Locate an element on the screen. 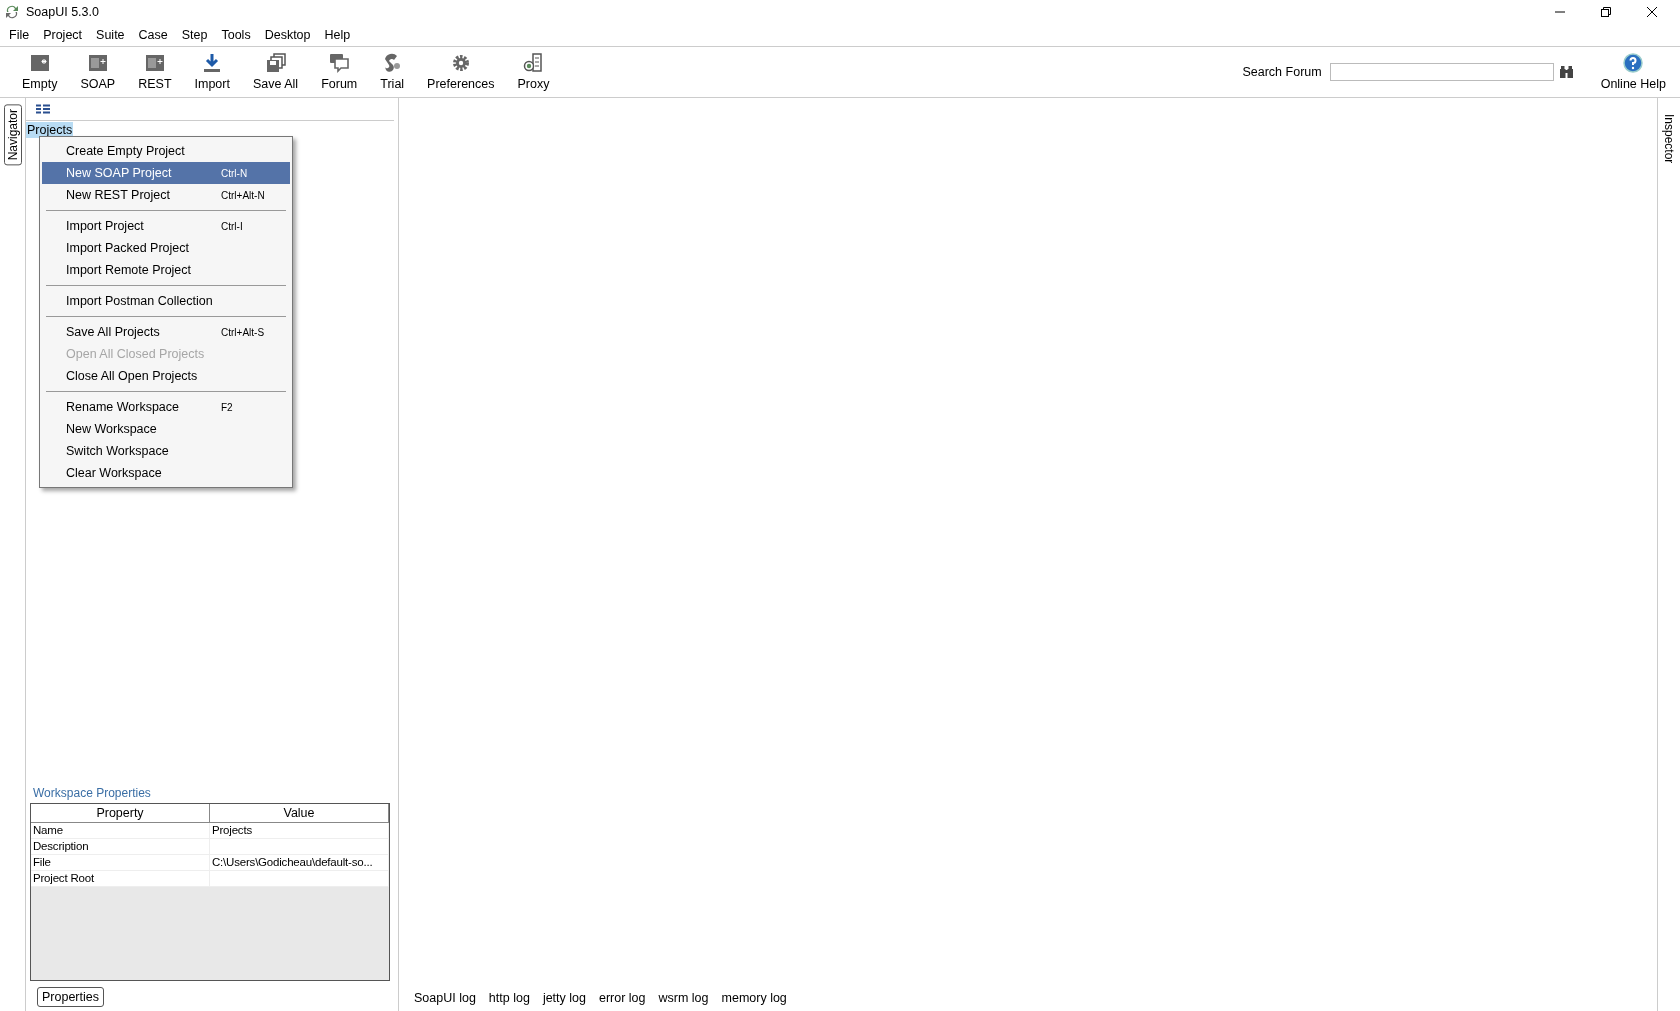 The height and width of the screenshot is (1011, 1680). column-header: Value is located at coordinates (299, 813).